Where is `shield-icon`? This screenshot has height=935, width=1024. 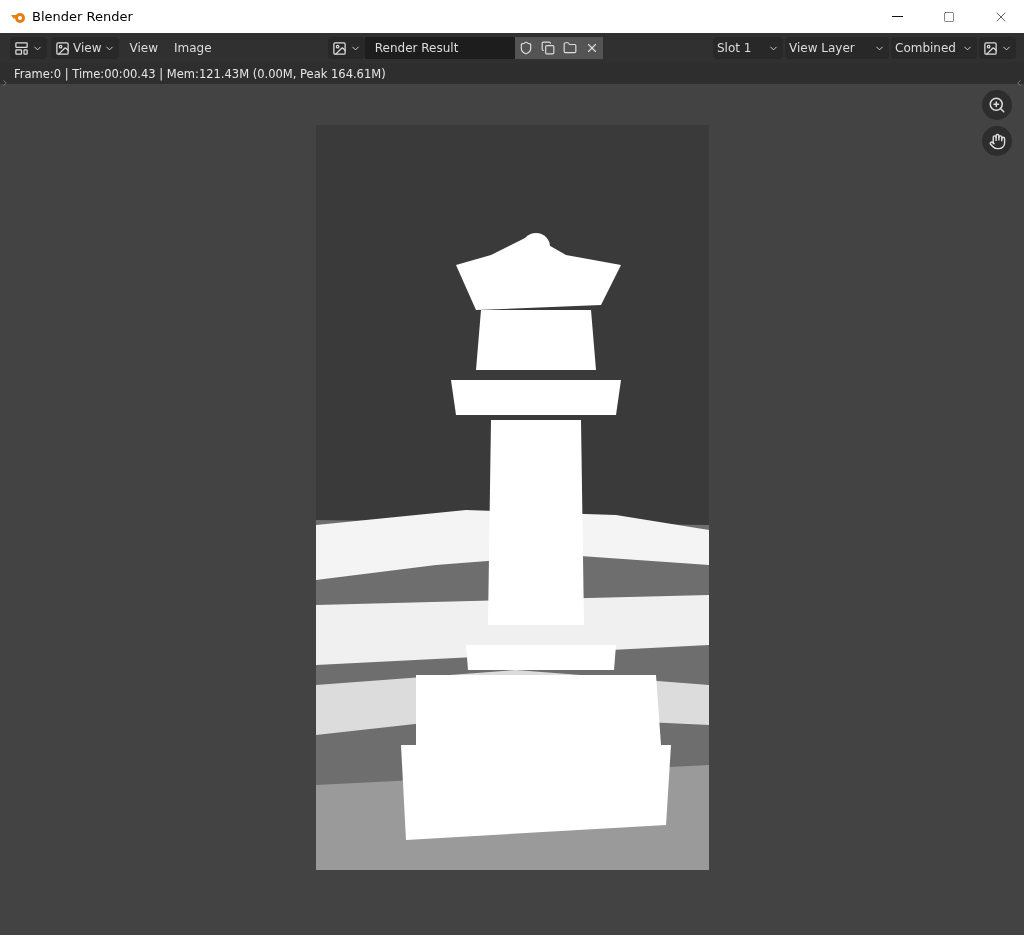 shield-icon is located at coordinates (525, 48).